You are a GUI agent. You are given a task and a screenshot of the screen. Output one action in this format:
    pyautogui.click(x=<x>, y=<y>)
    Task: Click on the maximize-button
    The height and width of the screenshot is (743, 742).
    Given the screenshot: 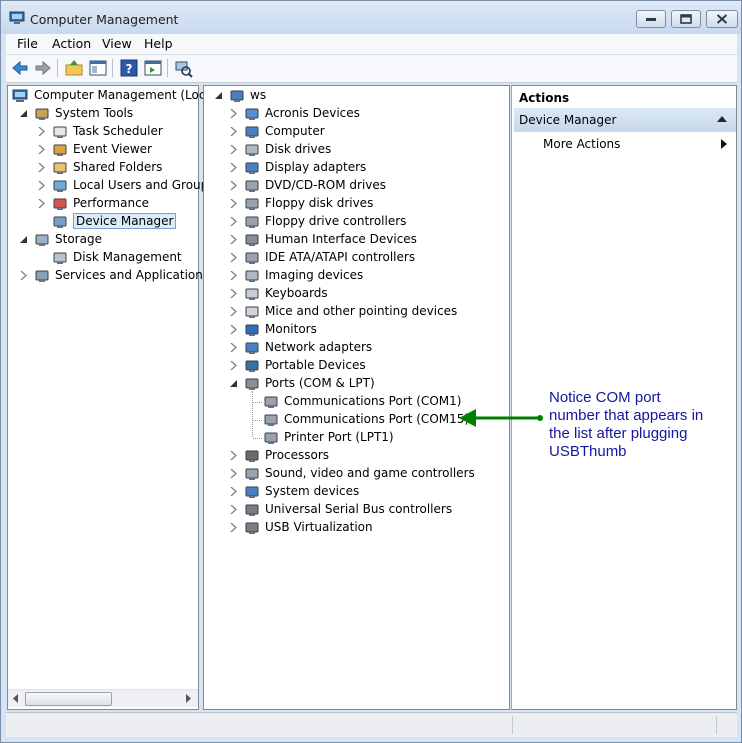 What is the action you would take?
    pyautogui.click(x=686, y=19)
    